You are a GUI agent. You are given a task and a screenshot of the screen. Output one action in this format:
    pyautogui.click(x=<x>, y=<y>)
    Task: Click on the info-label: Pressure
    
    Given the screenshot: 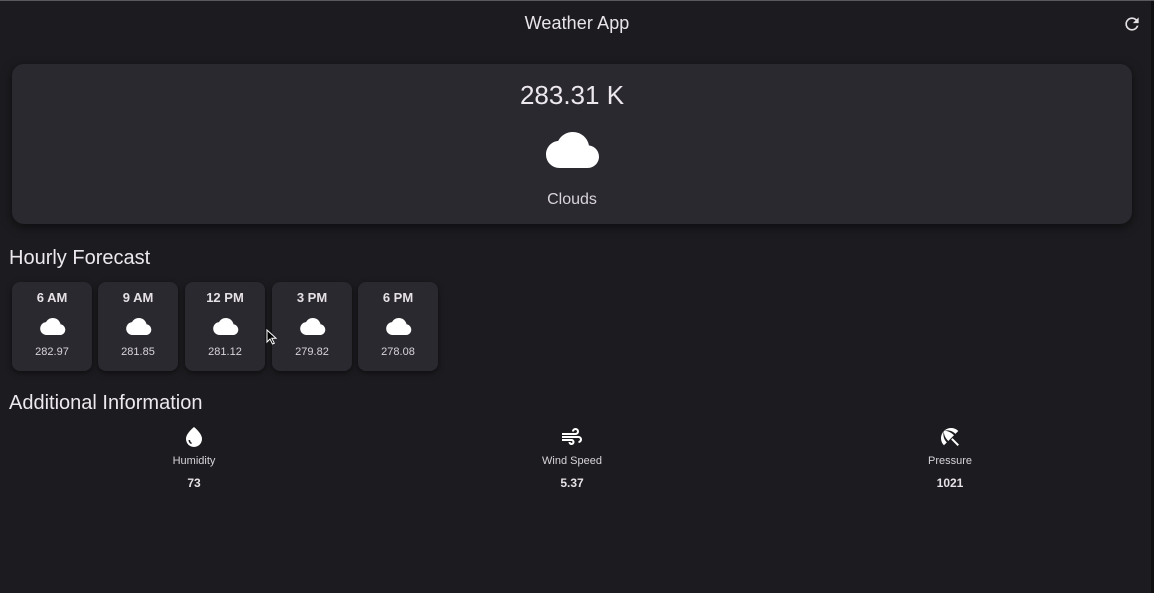 What is the action you would take?
    pyautogui.click(x=950, y=461)
    